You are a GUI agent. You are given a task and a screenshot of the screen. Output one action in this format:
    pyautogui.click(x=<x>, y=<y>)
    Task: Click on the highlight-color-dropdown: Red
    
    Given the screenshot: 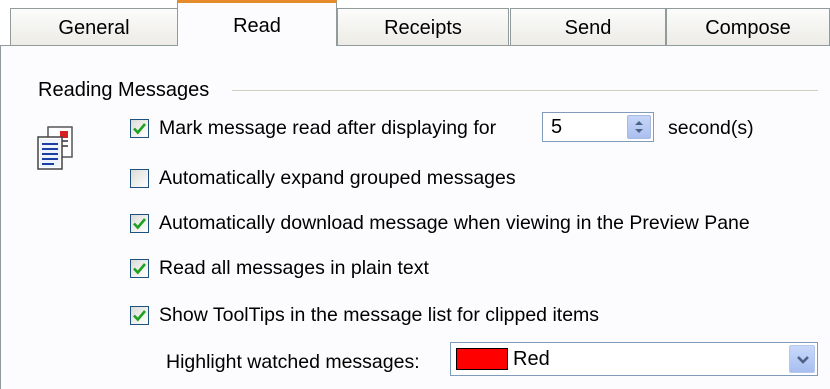 What is the action you would take?
    pyautogui.click(x=634, y=359)
    